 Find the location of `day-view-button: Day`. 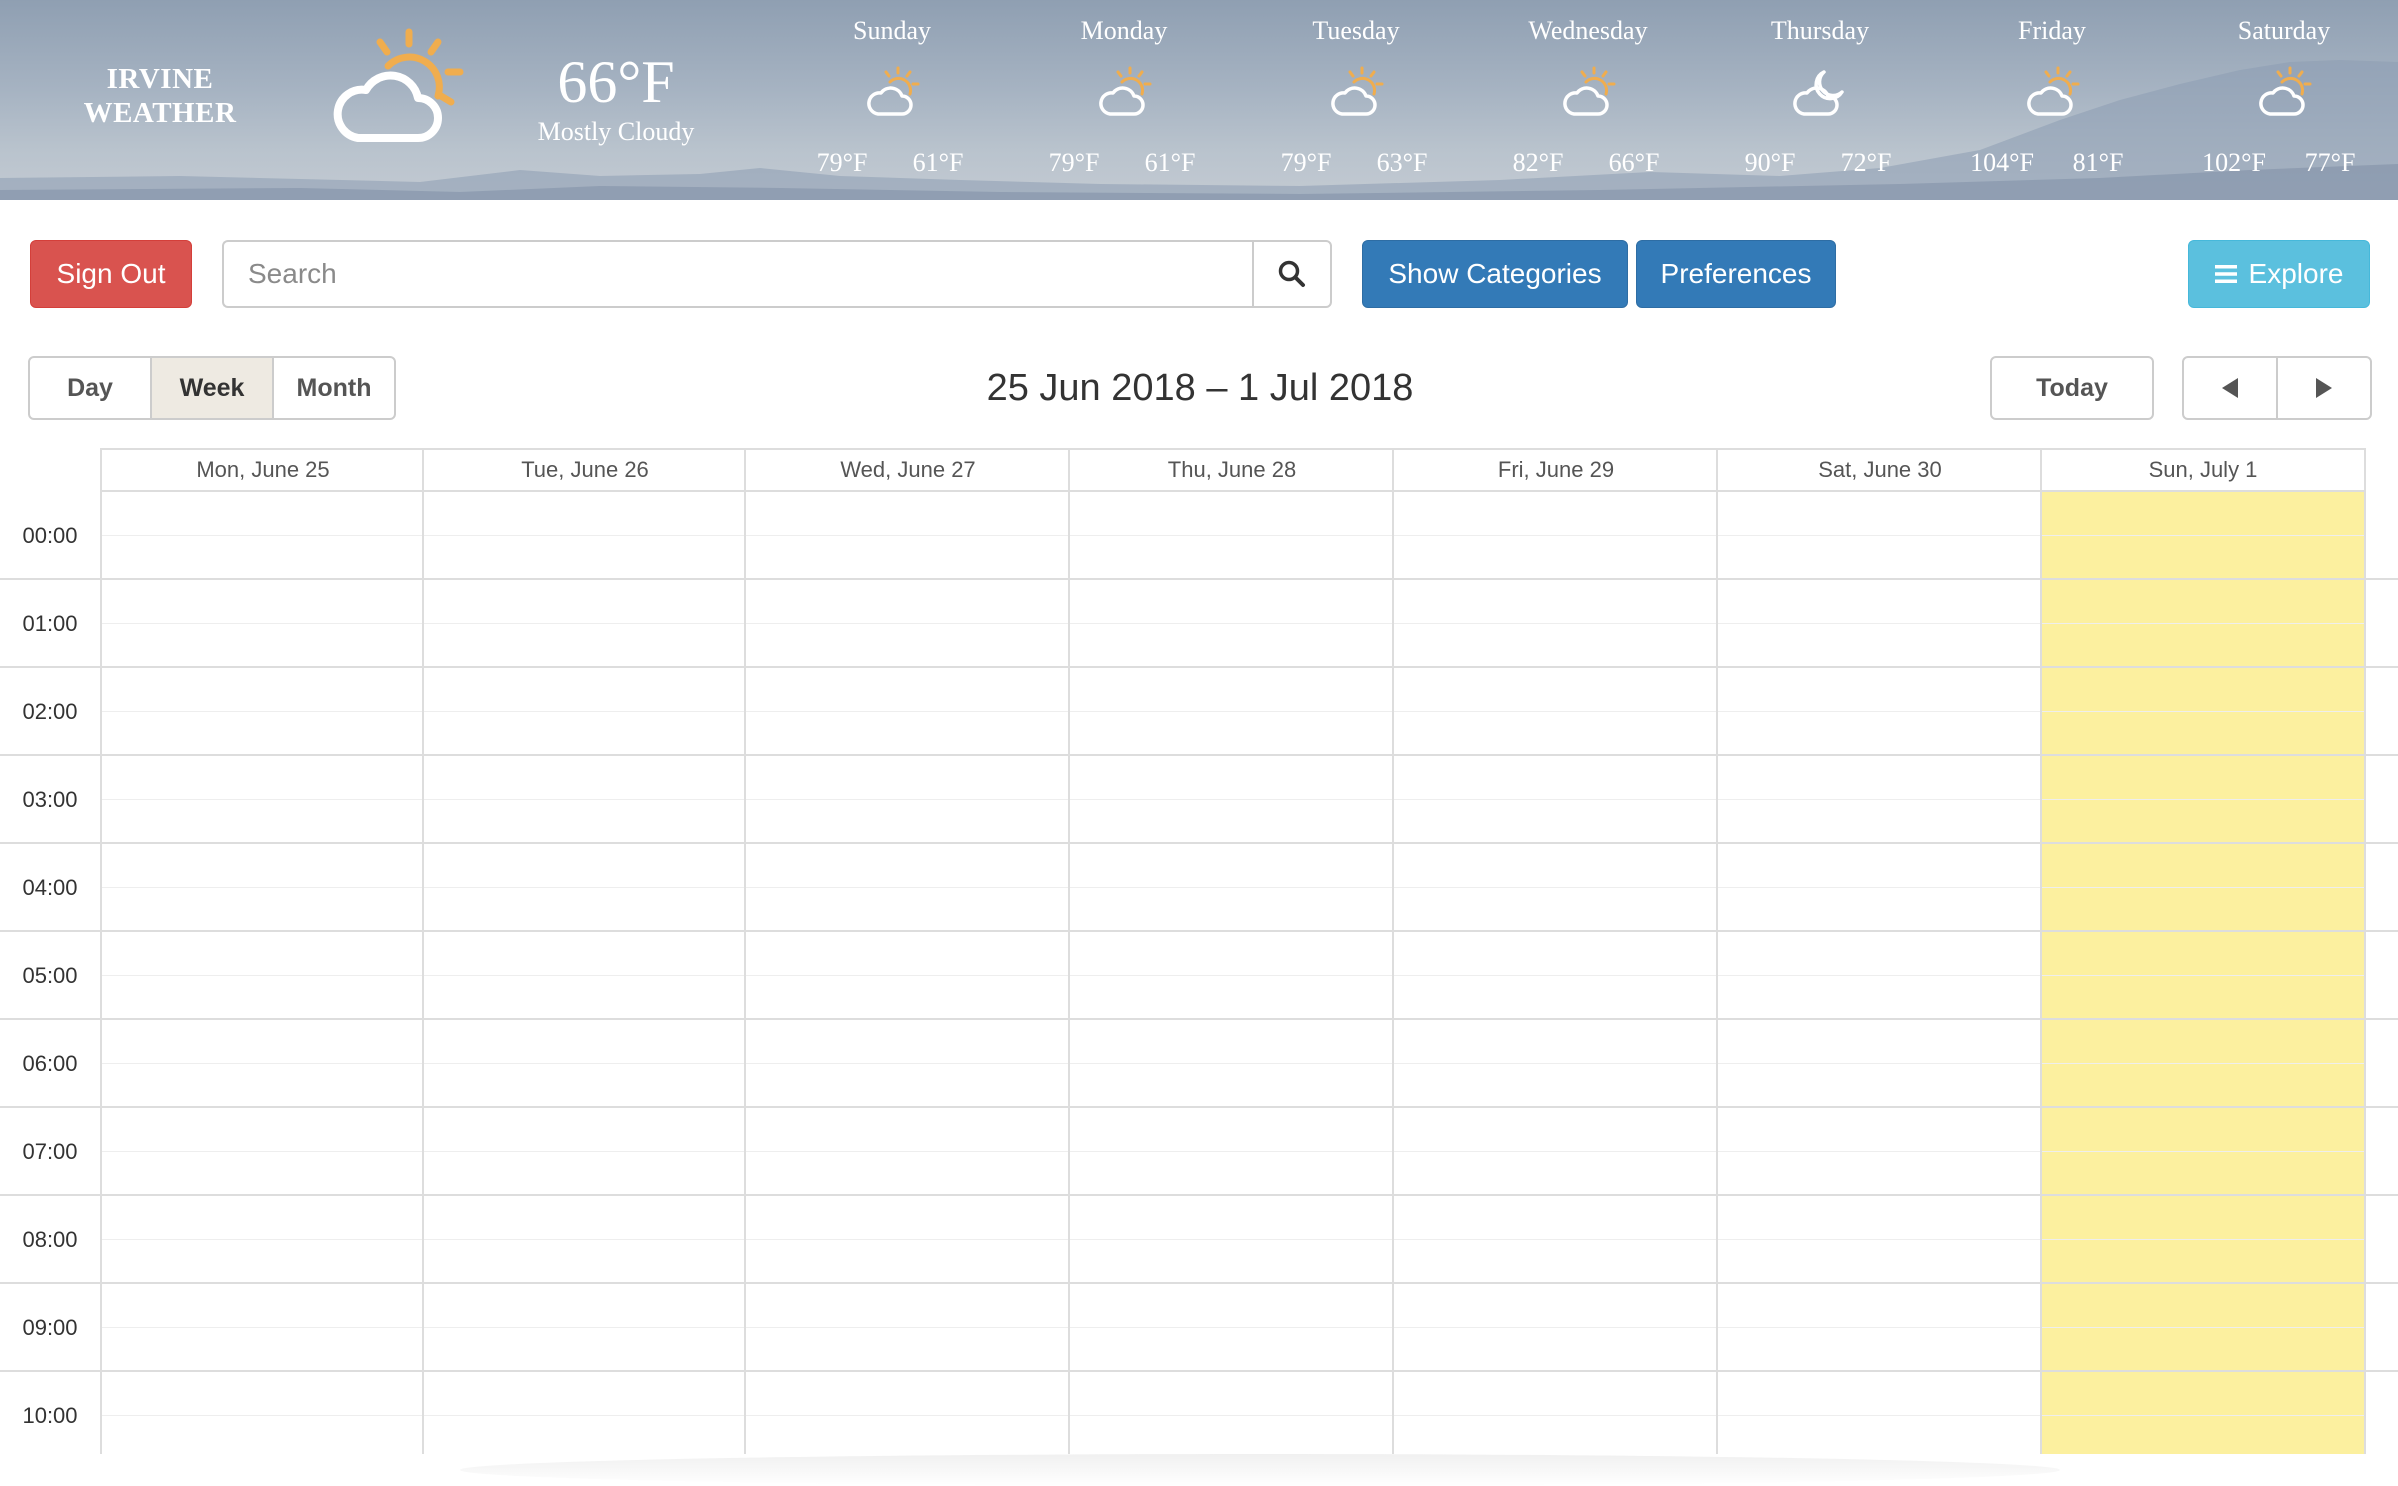

day-view-button: Day is located at coordinates (91, 388).